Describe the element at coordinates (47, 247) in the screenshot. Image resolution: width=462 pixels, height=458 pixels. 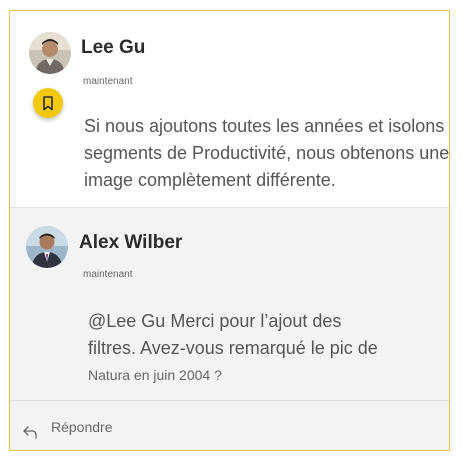
I see `avatar-alex-wilber` at that location.